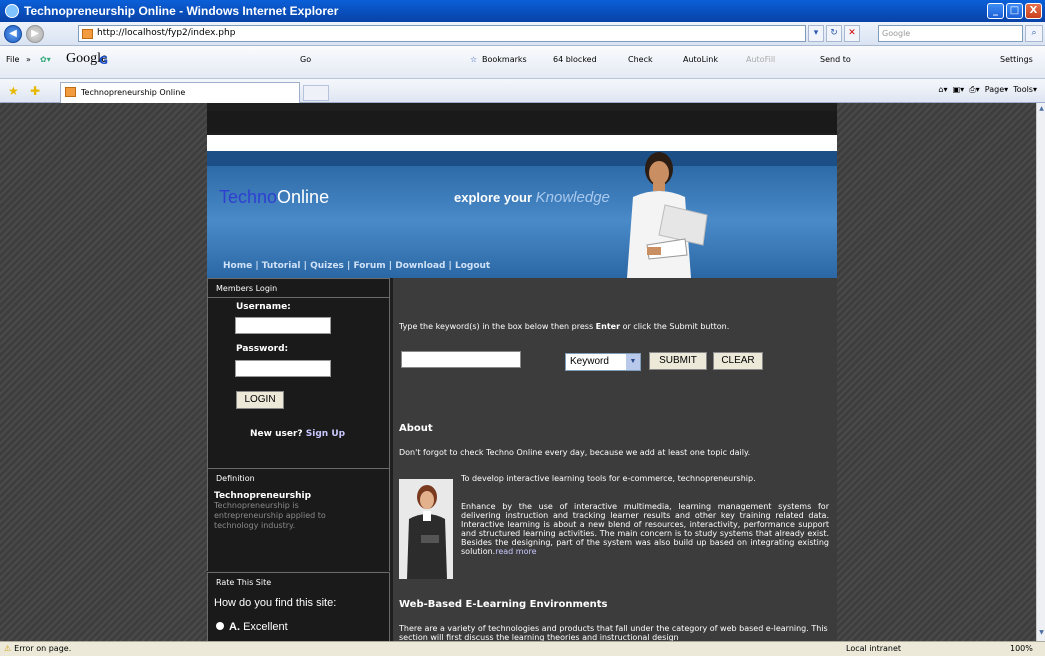  I want to click on ie-icon, so click(12, 11).